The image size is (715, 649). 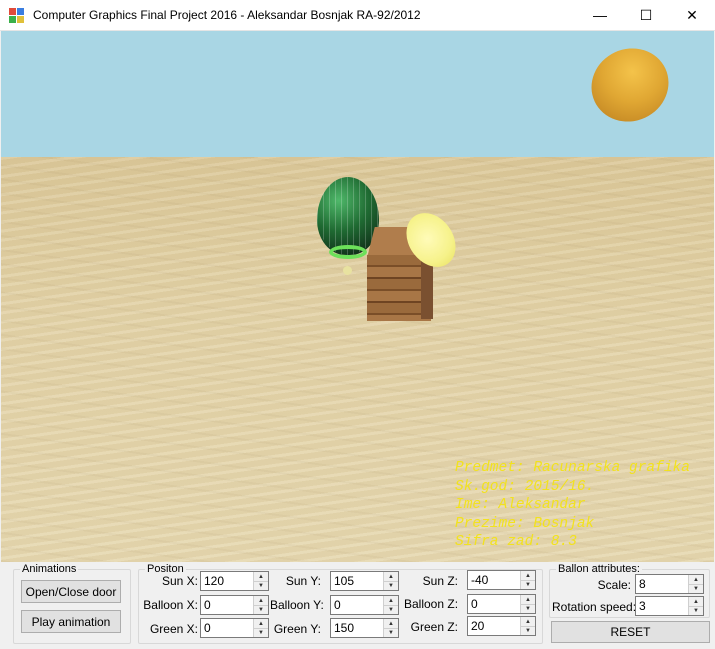 I want to click on maximize-button: ☐, so click(x=646, y=15).